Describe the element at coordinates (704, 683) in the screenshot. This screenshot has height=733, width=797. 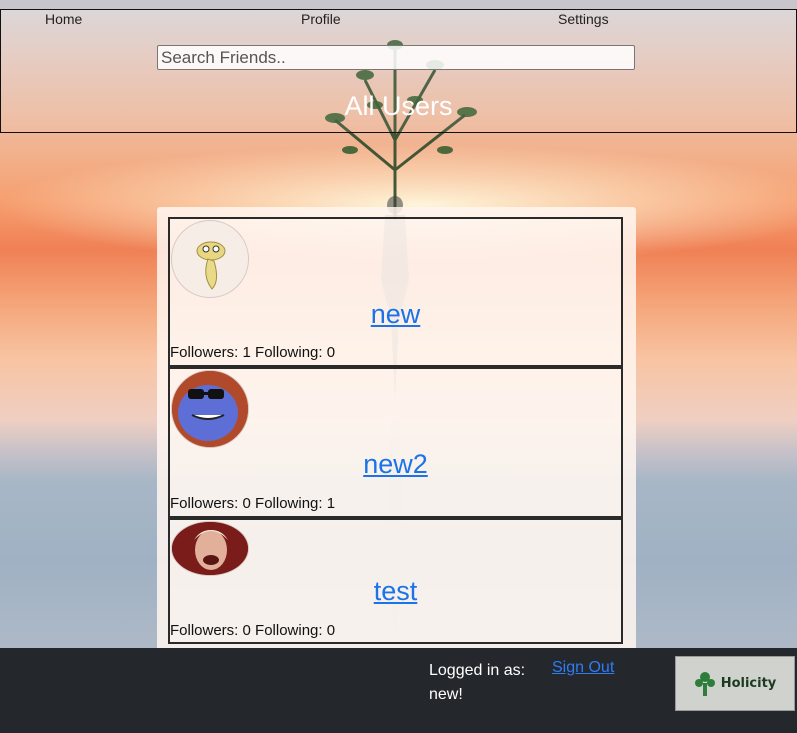
I see `tree-logo-icon` at that location.